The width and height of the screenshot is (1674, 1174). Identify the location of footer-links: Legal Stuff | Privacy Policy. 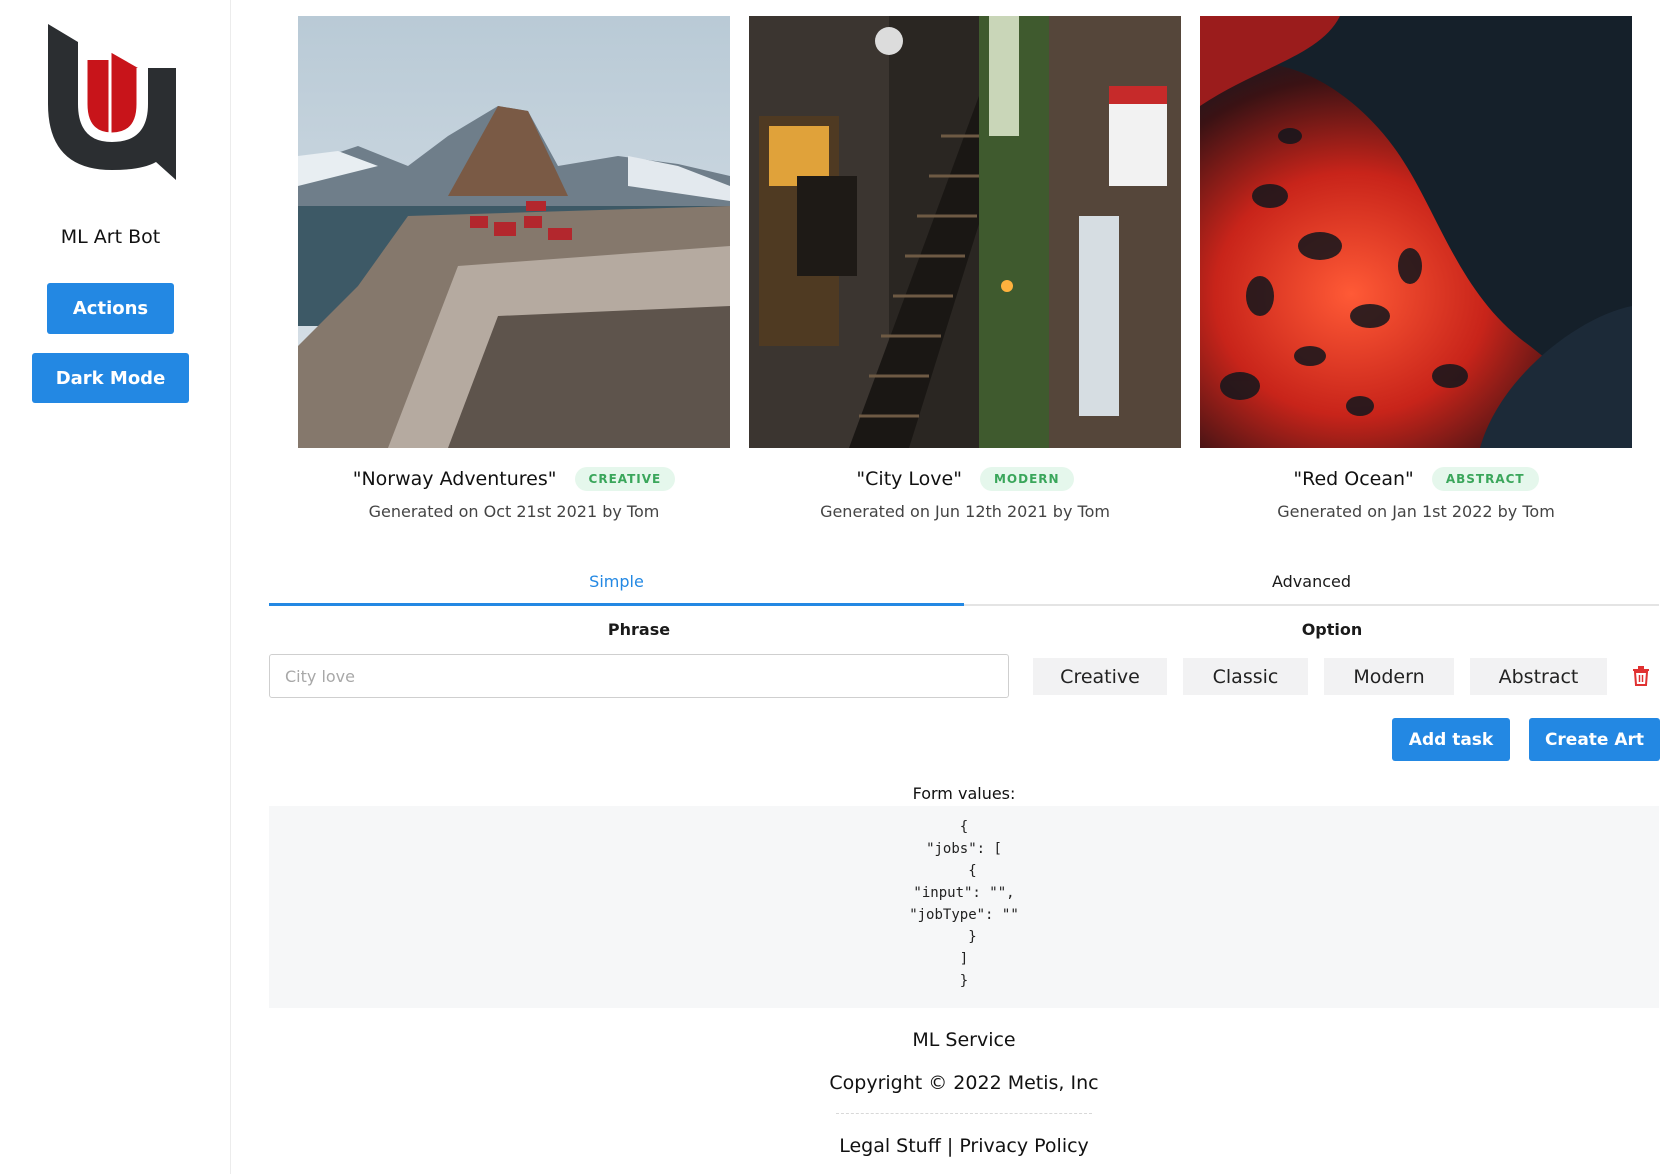
(964, 1146).